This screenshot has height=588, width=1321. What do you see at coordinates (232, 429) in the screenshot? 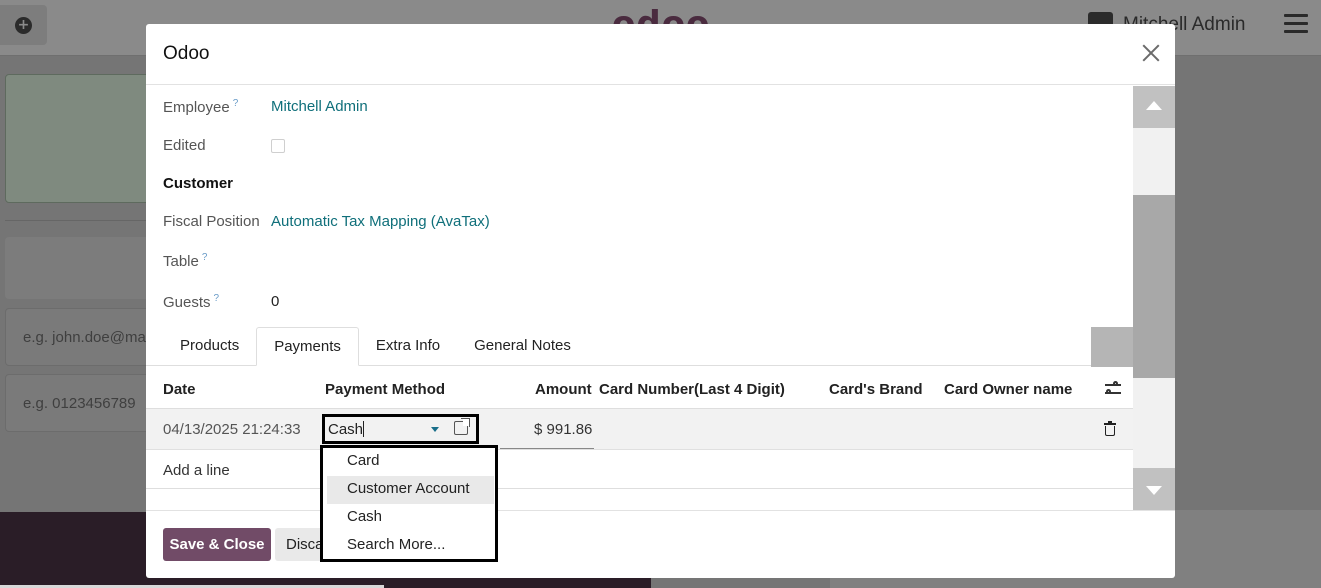
I see `row-date: 04/13/2025 21:24:33` at bounding box center [232, 429].